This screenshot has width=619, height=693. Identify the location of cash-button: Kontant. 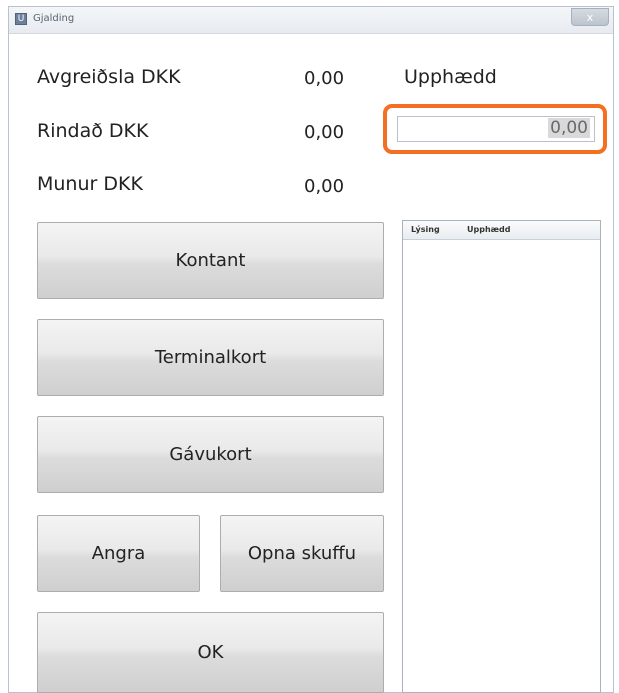
(210, 260).